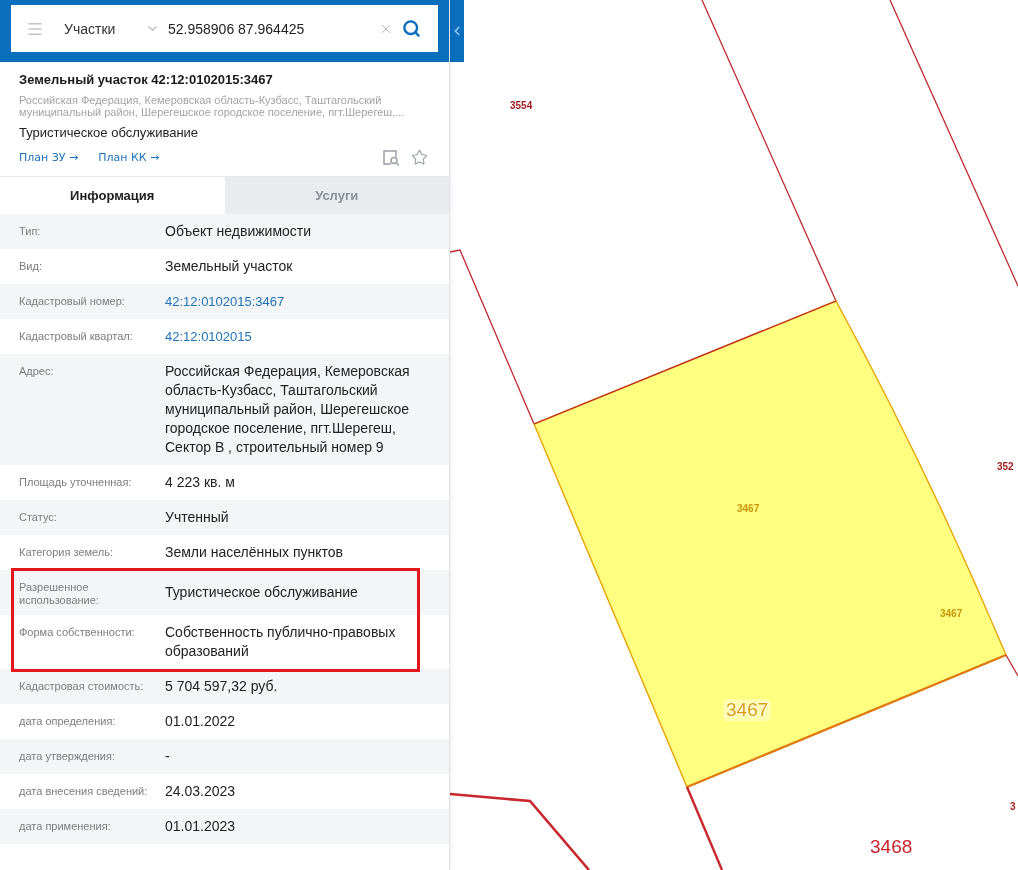 Image resolution: width=1018 pixels, height=870 pixels. Describe the element at coordinates (255, 552) in the screenshot. I see `property-value: Земли населённых пунктов` at that location.